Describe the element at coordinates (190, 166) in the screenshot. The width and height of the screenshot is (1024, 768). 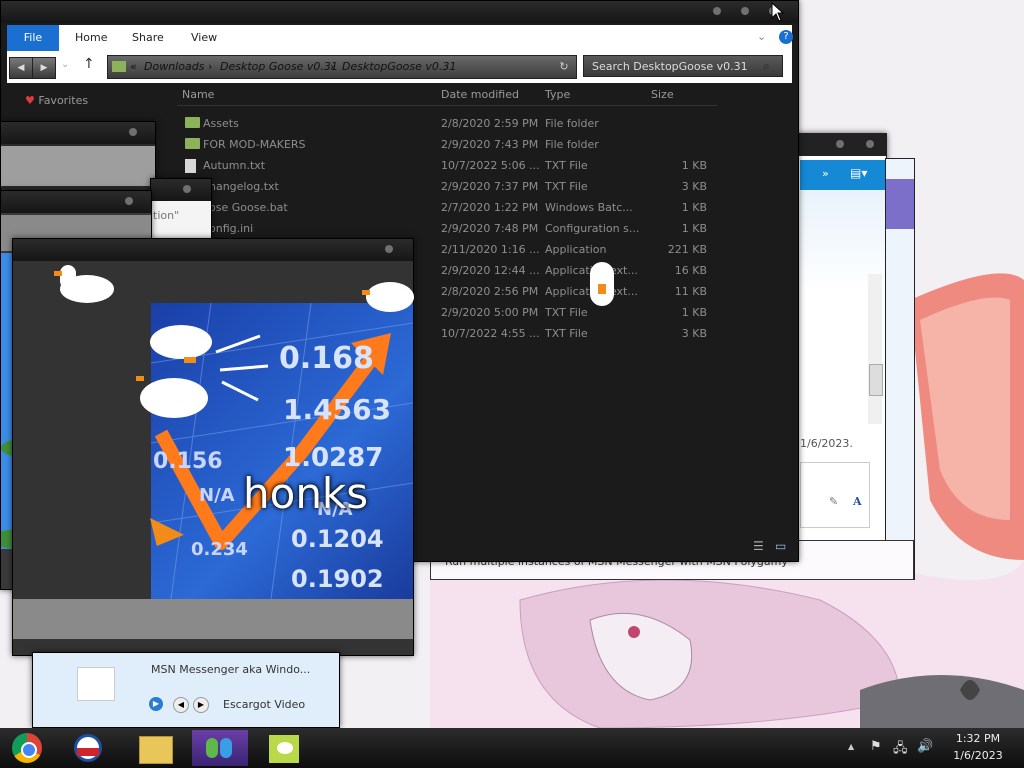
I see `file-icon` at that location.